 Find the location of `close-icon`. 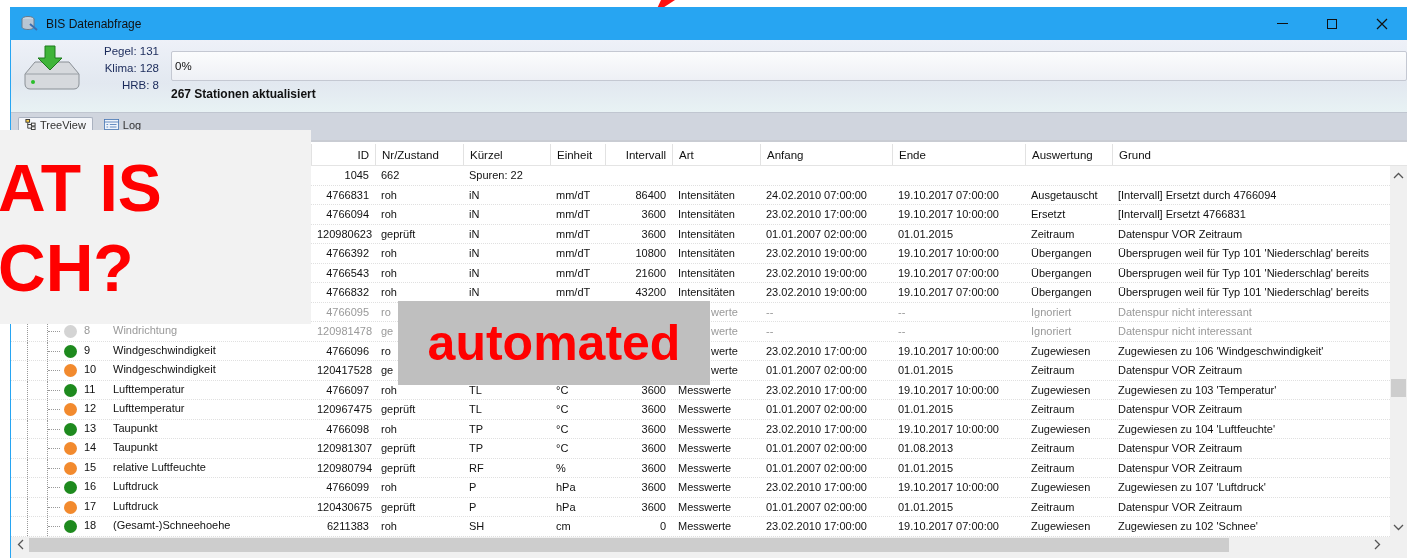

close-icon is located at coordinates (1382, 23).